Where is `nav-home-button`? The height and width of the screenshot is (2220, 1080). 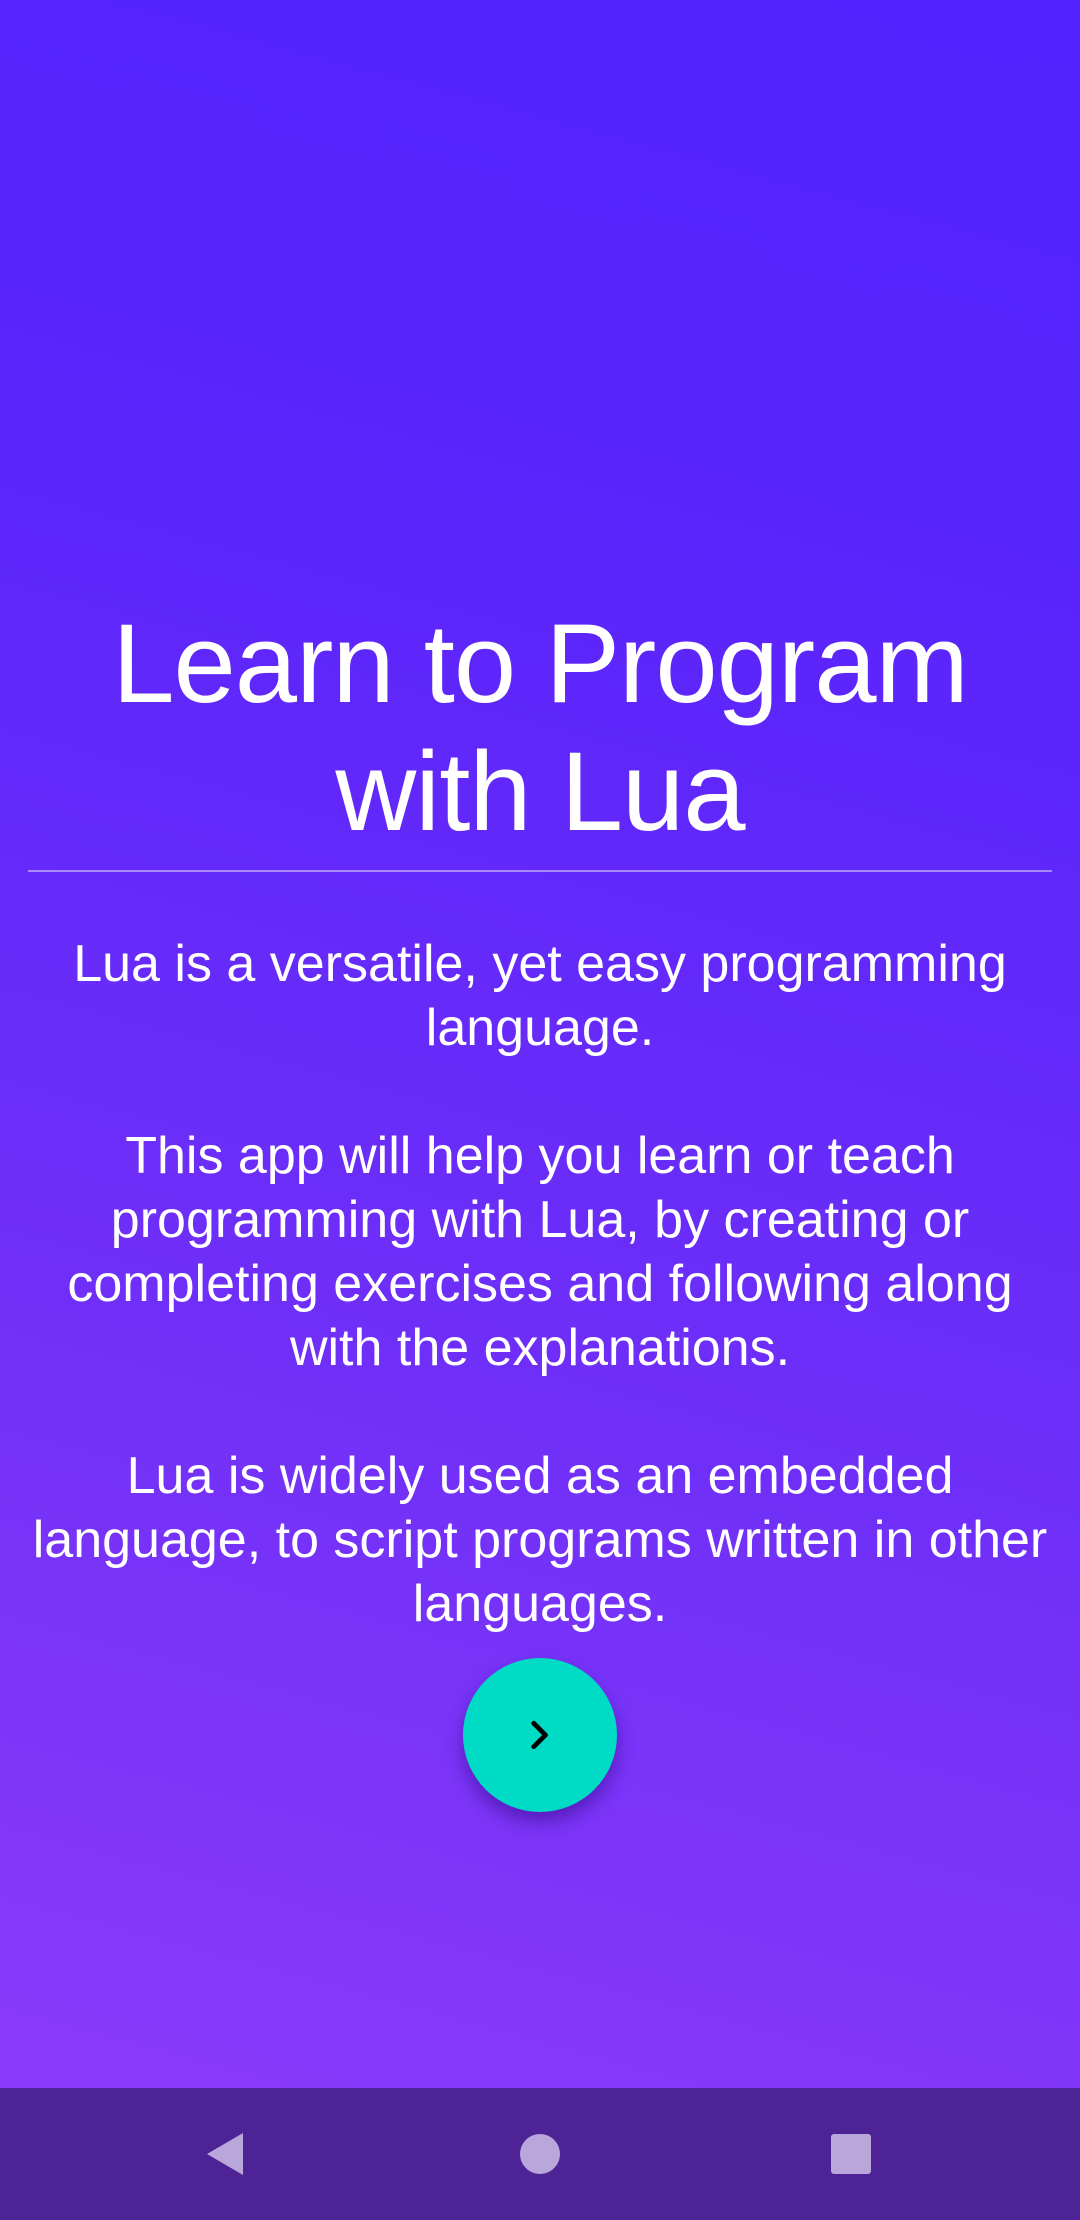 nav-home-button is located at coordinates (540, 2154).